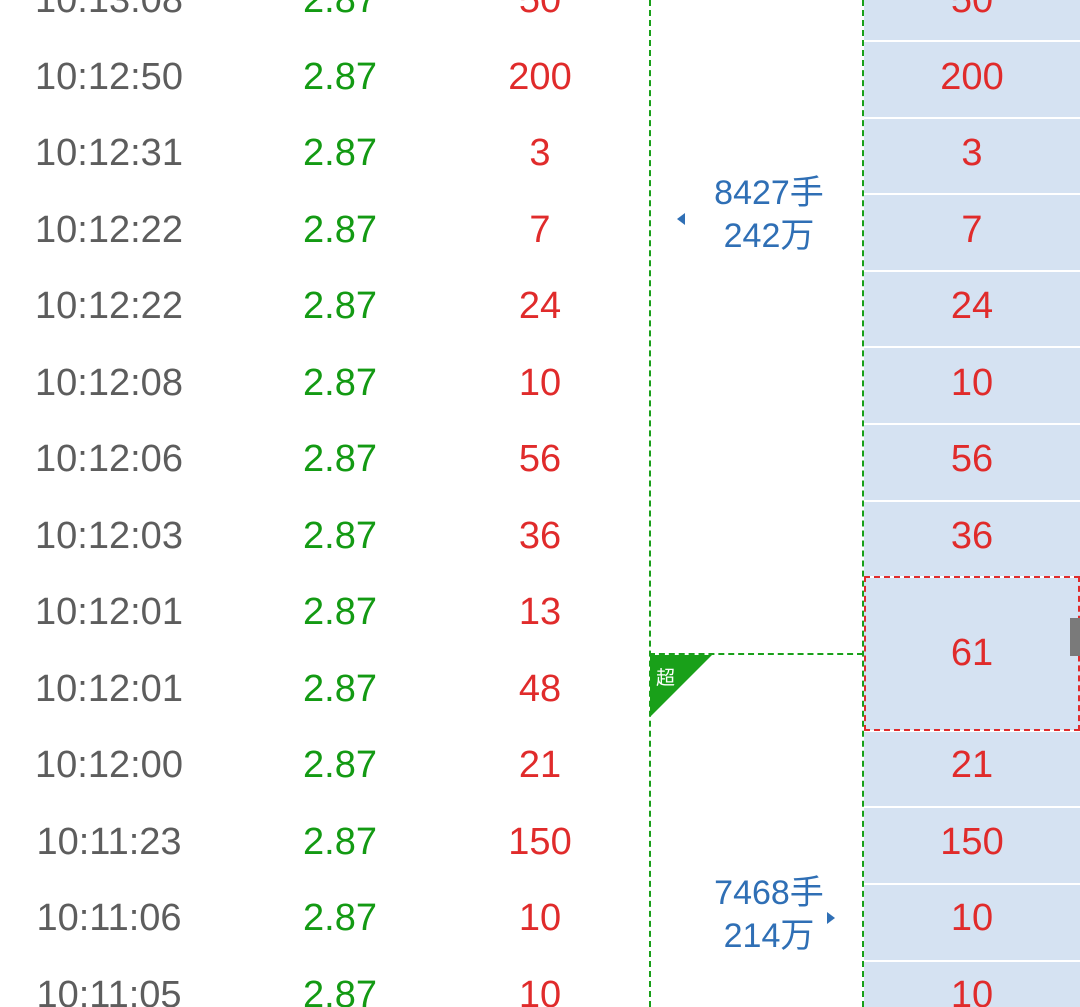 The image size is (1080, 1007). Describe the element at coordinates (972, 535) in the screenshot. I see `aggregated-volume-cell: 36` at that location.